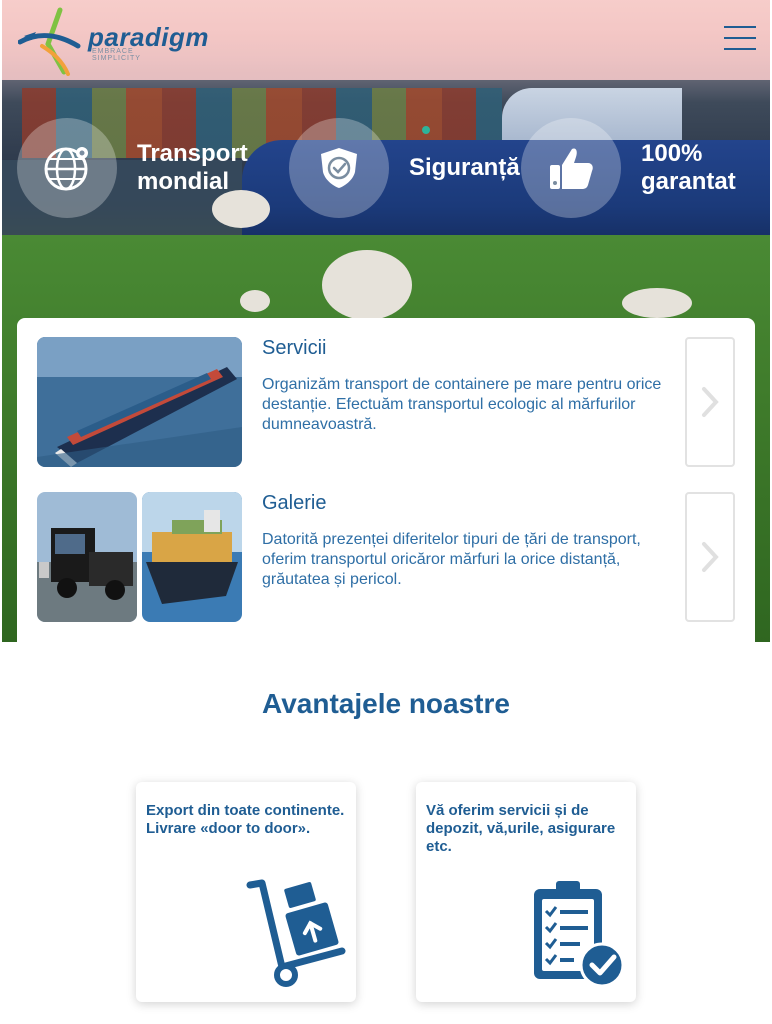 Image resolution: width=772 pixels, height=1024 pixels. Describe the element at coordinates (464, 167) in the screenshot. I see `feature-label: Siguranță` at that location.